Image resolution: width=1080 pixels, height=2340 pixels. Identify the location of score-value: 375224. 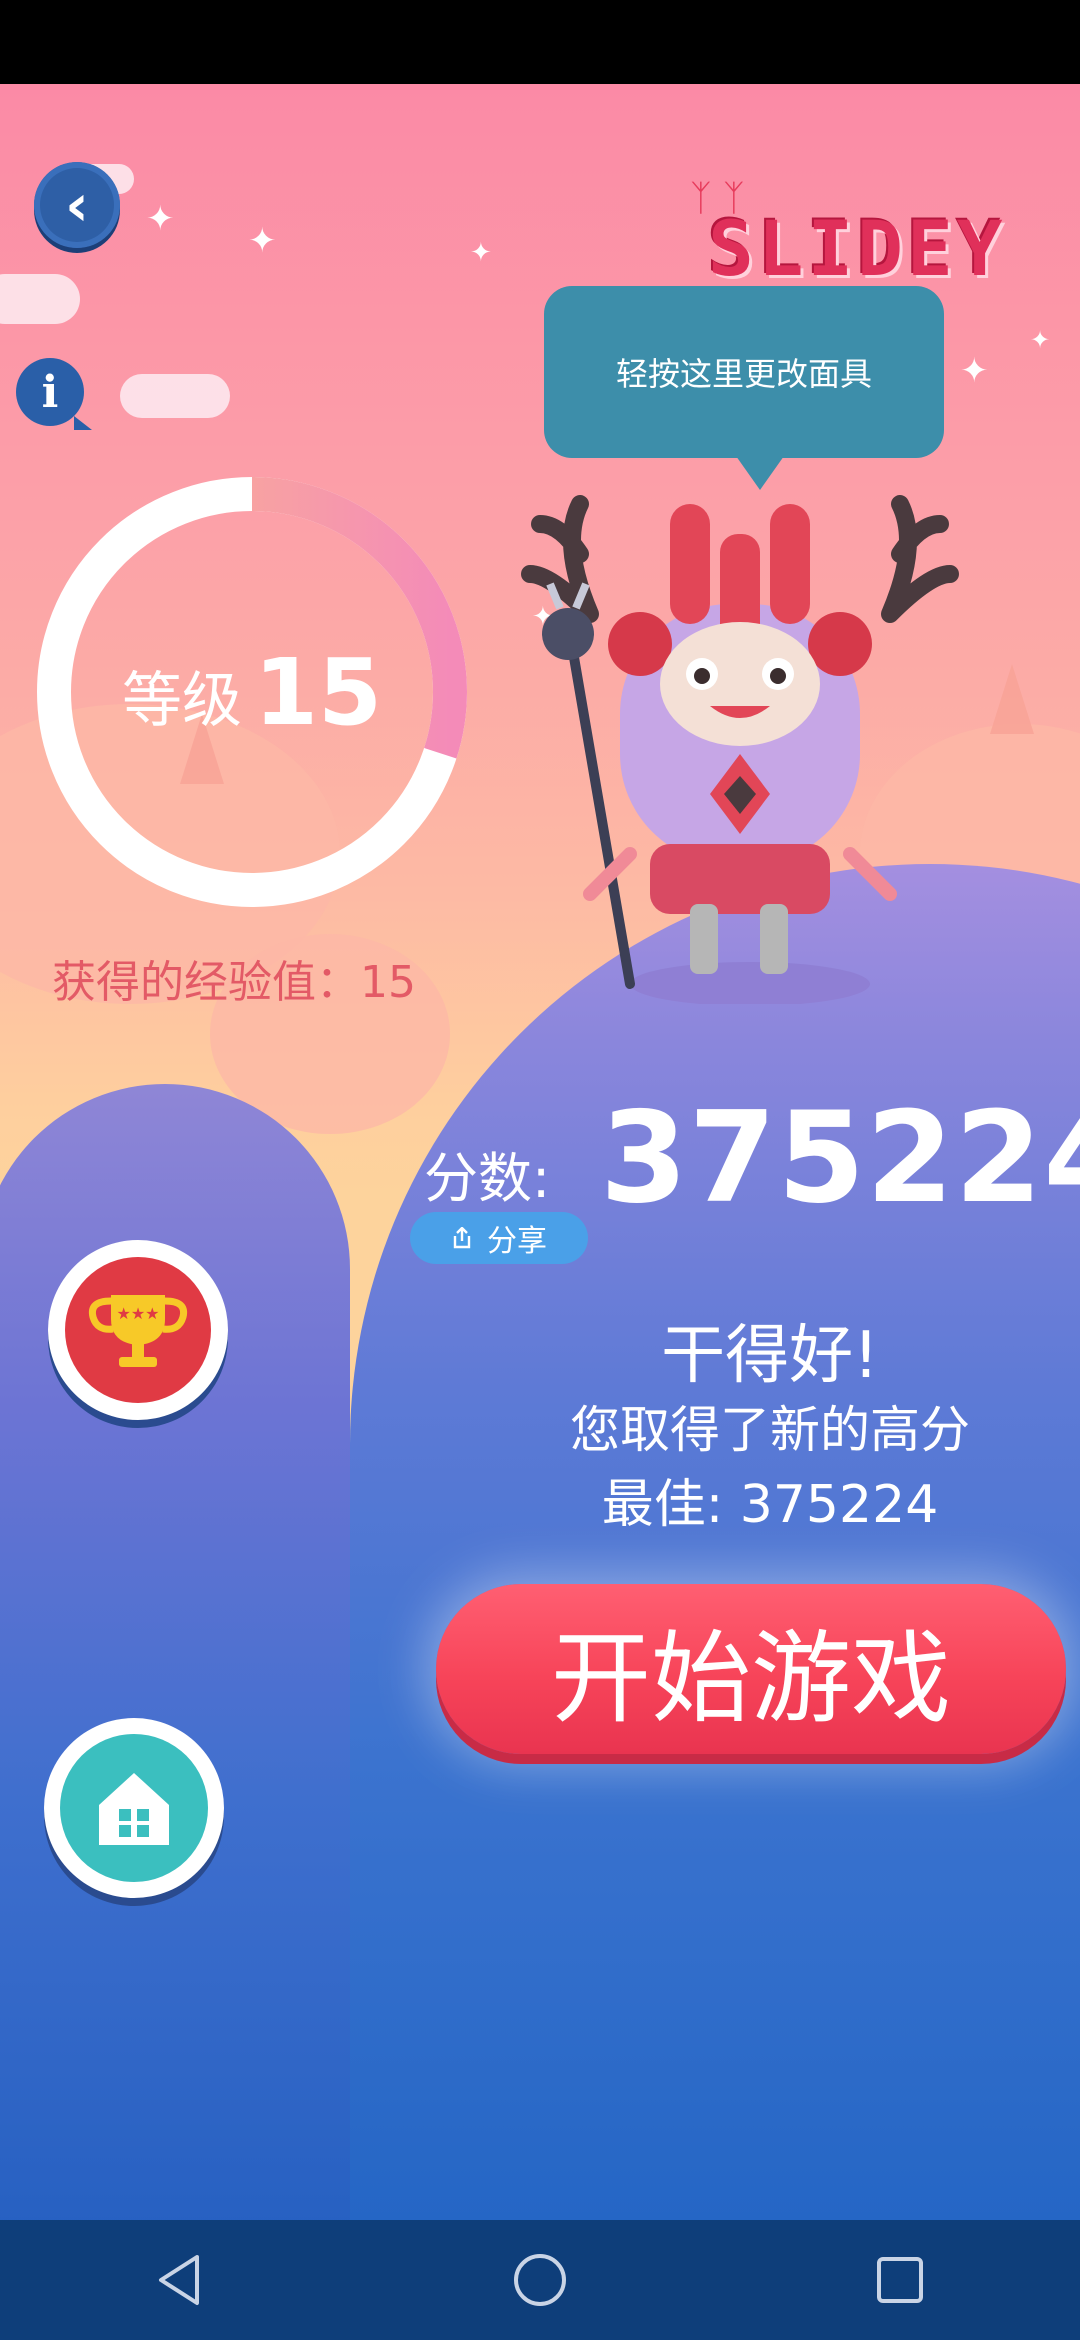
(840, 1157).